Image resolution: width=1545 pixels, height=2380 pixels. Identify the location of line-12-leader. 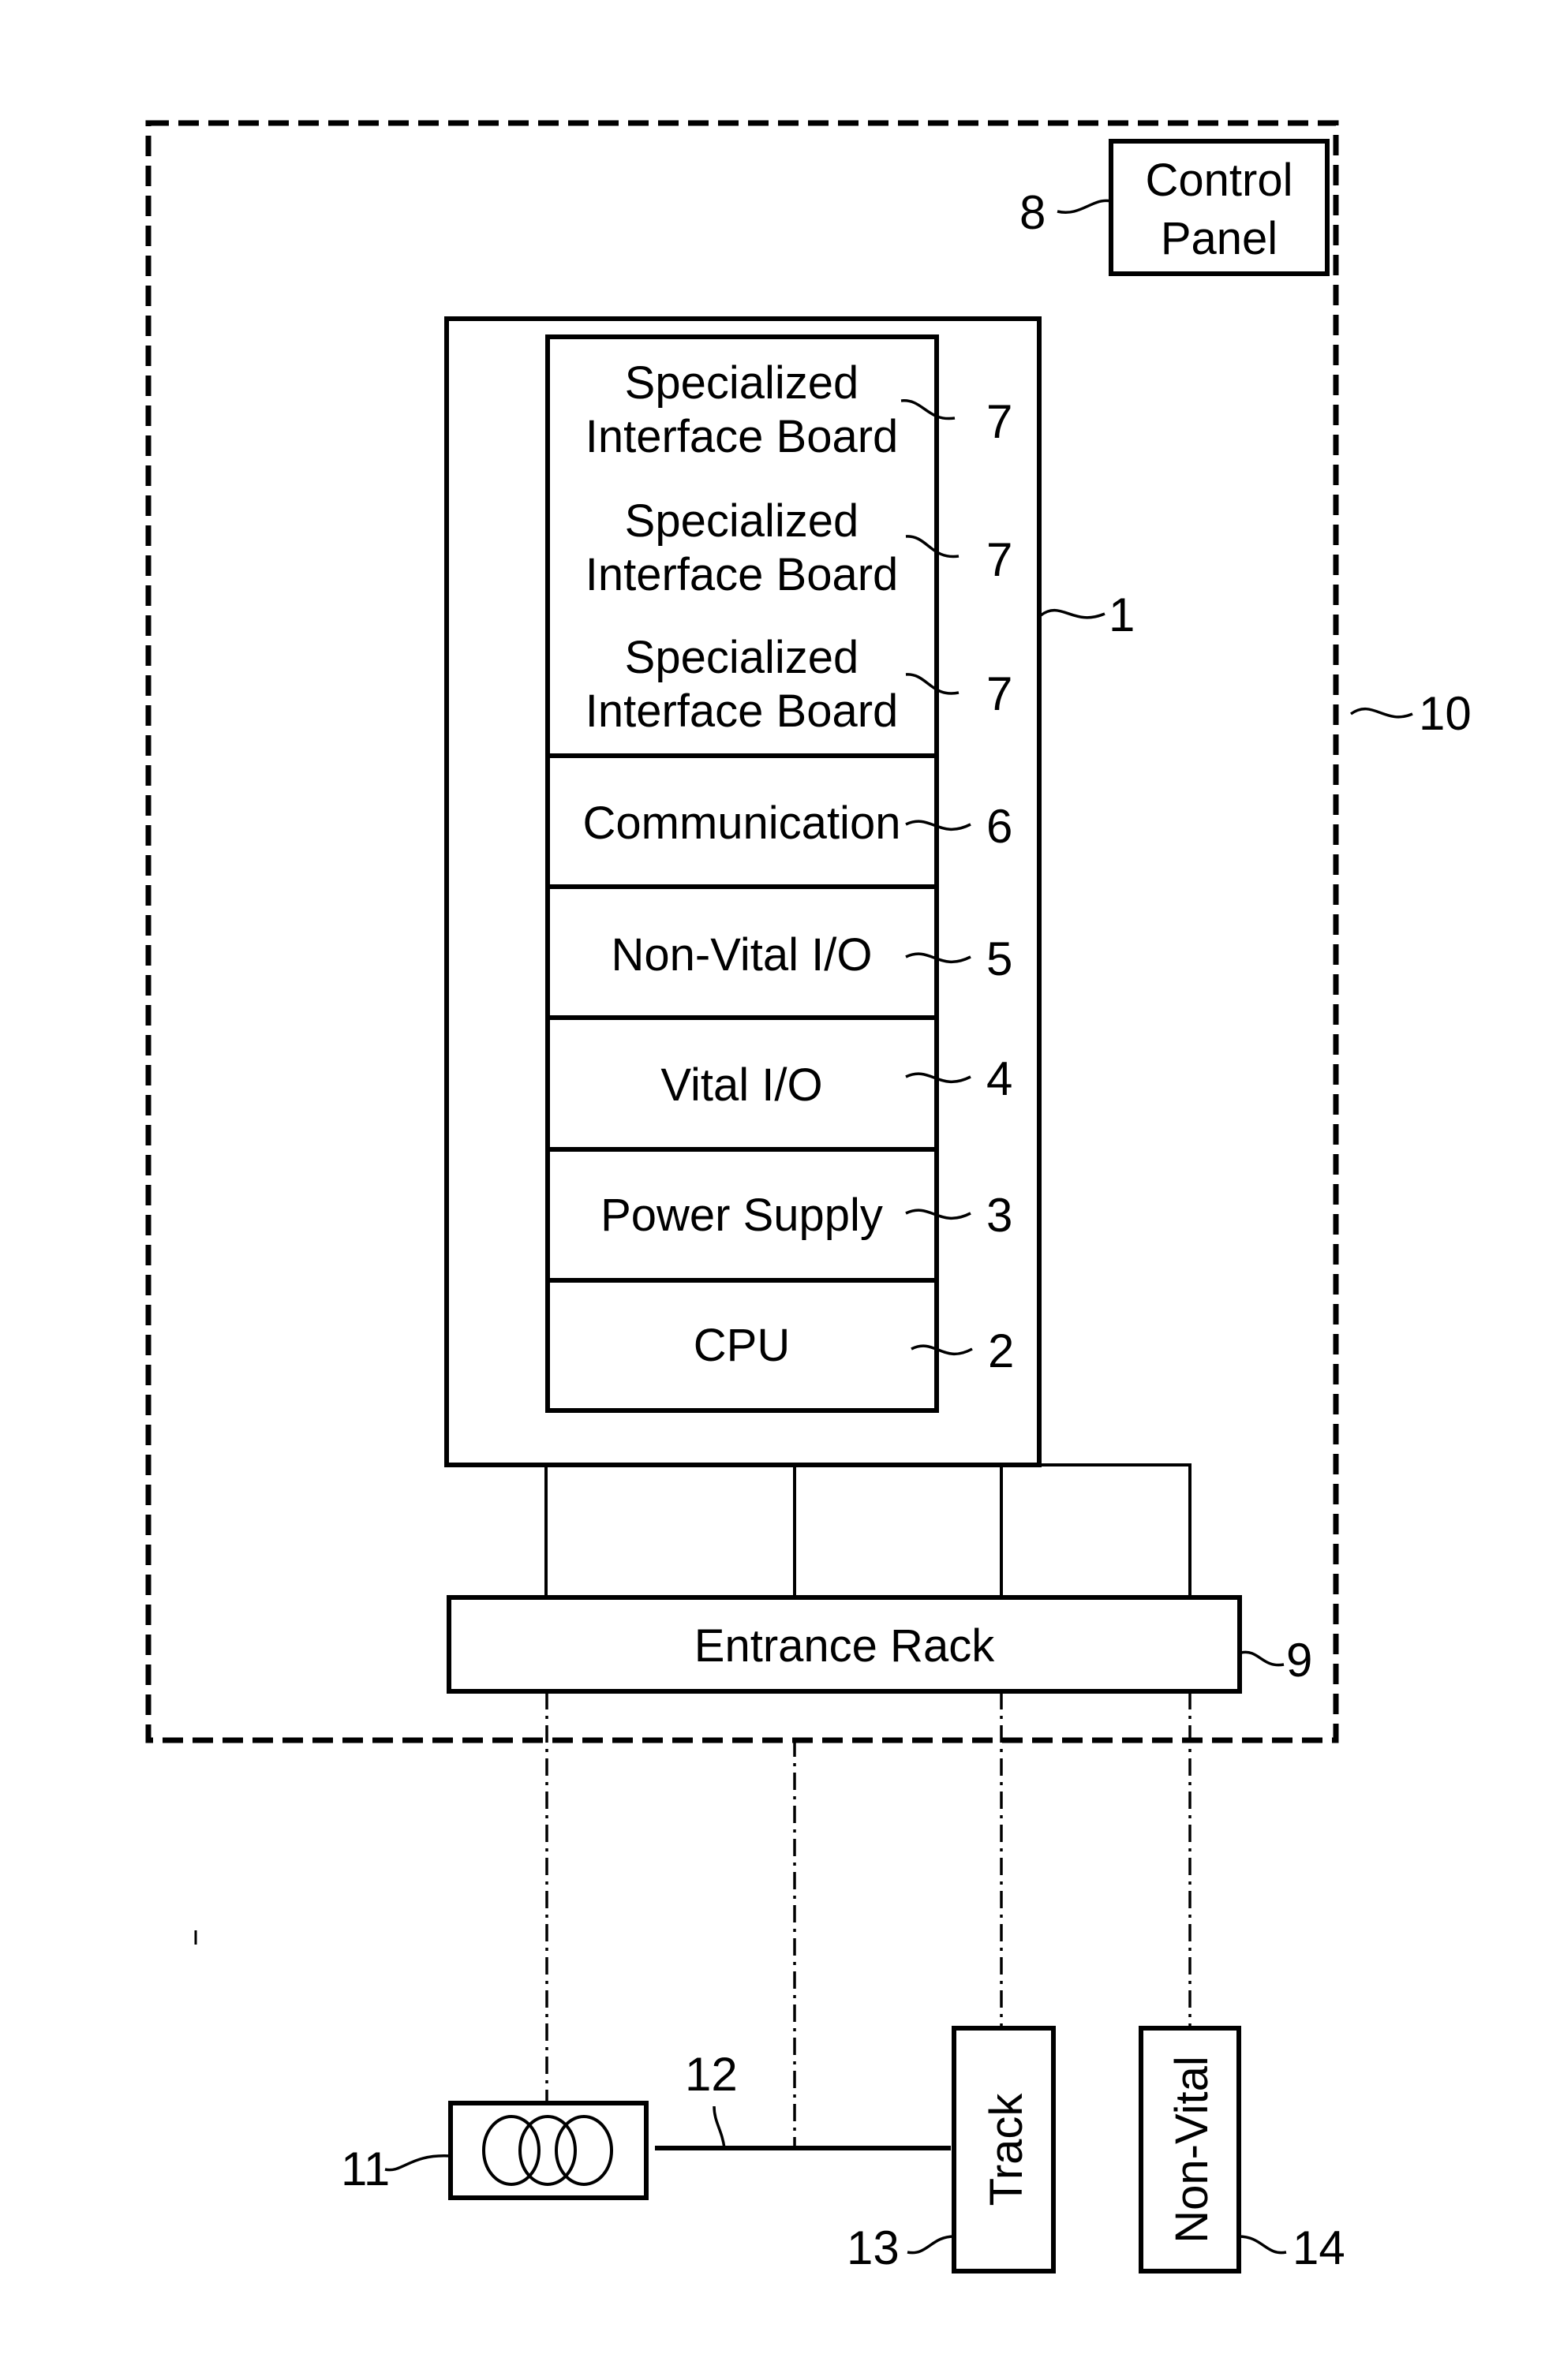
(719, 2127).